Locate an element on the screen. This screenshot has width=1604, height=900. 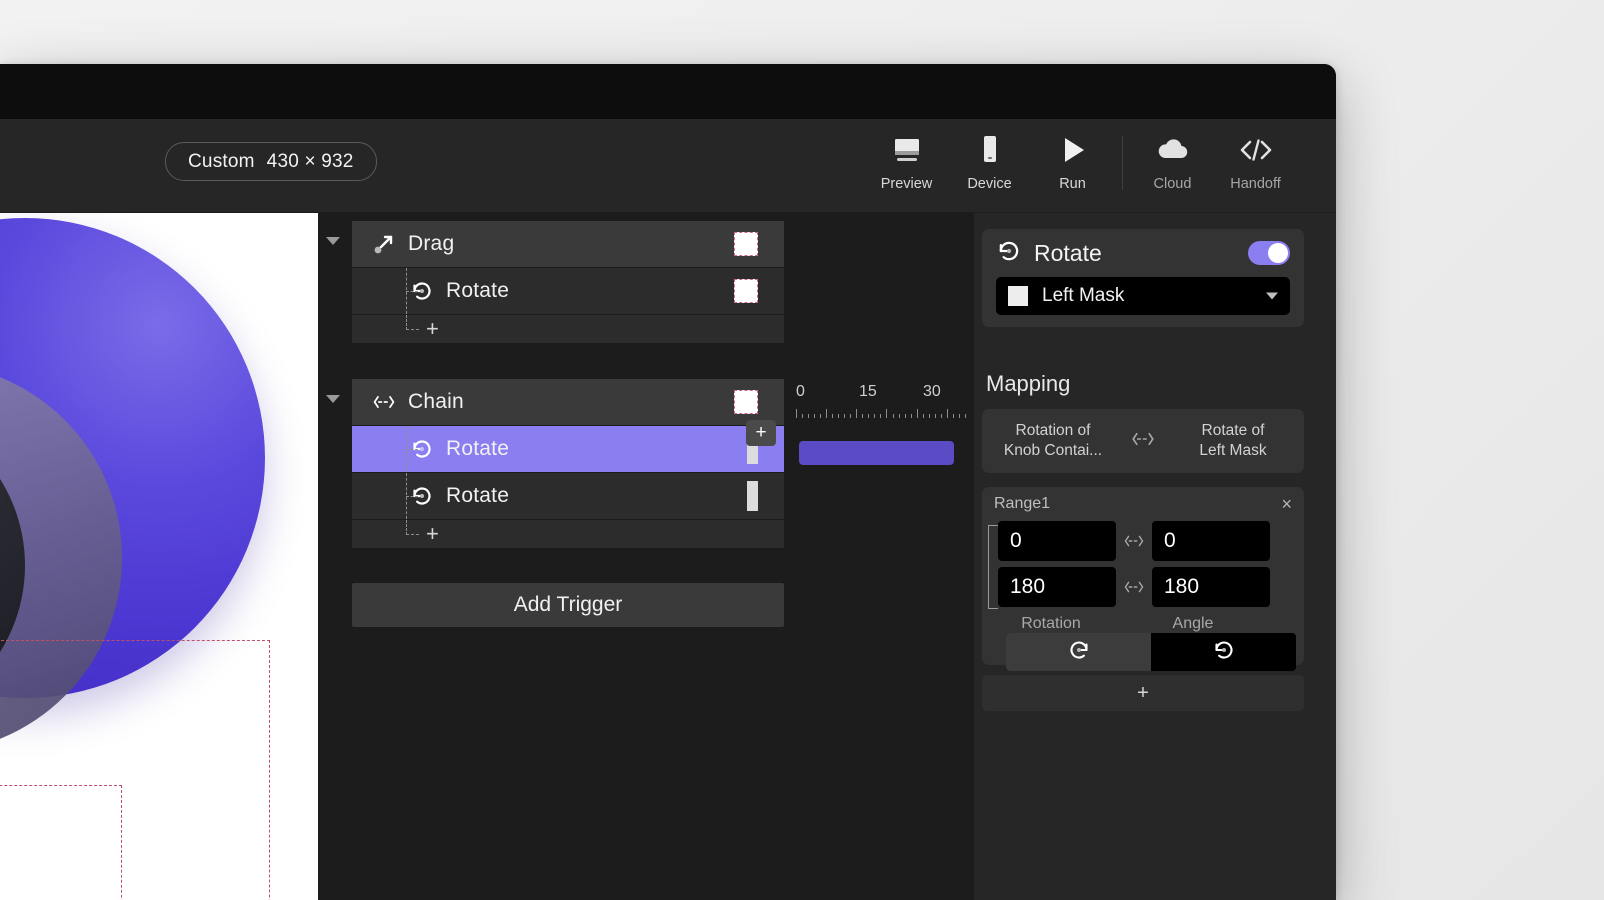
target-layer-select: Left Mask is located at coordinates (1143, 296).